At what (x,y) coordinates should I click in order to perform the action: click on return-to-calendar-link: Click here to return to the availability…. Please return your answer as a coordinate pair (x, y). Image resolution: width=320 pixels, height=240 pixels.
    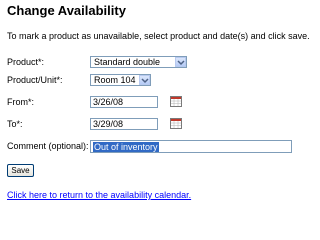
    Looking at the image, I should click on (99, 195).